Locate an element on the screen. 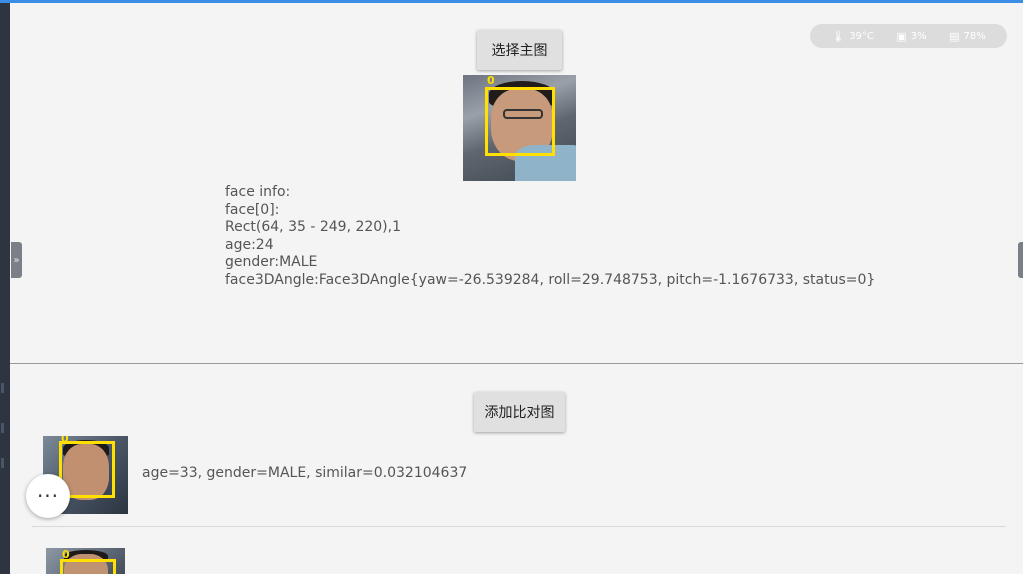  temperature-status: 🌡 39°C is located at coordinates (852, 36).